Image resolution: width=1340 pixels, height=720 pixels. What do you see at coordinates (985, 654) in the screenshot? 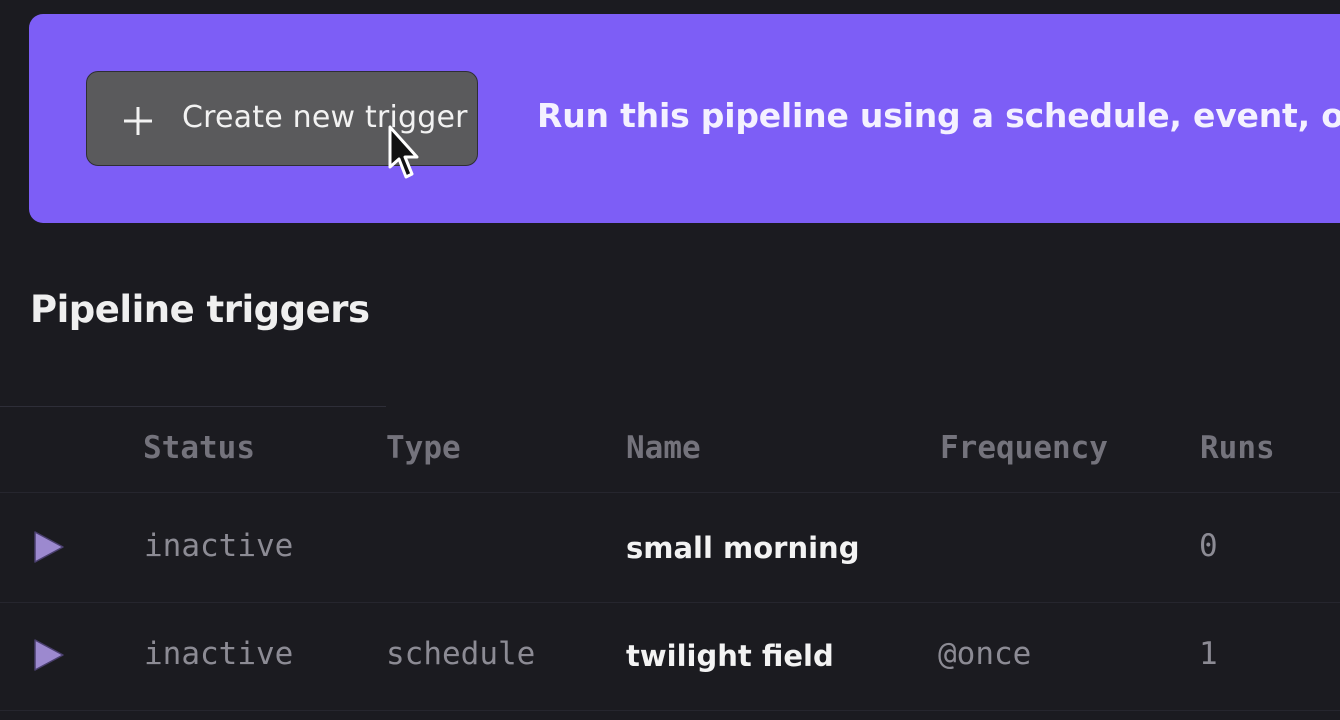
I see `trigger-frequency: @once` at bounding box center [985, 654].